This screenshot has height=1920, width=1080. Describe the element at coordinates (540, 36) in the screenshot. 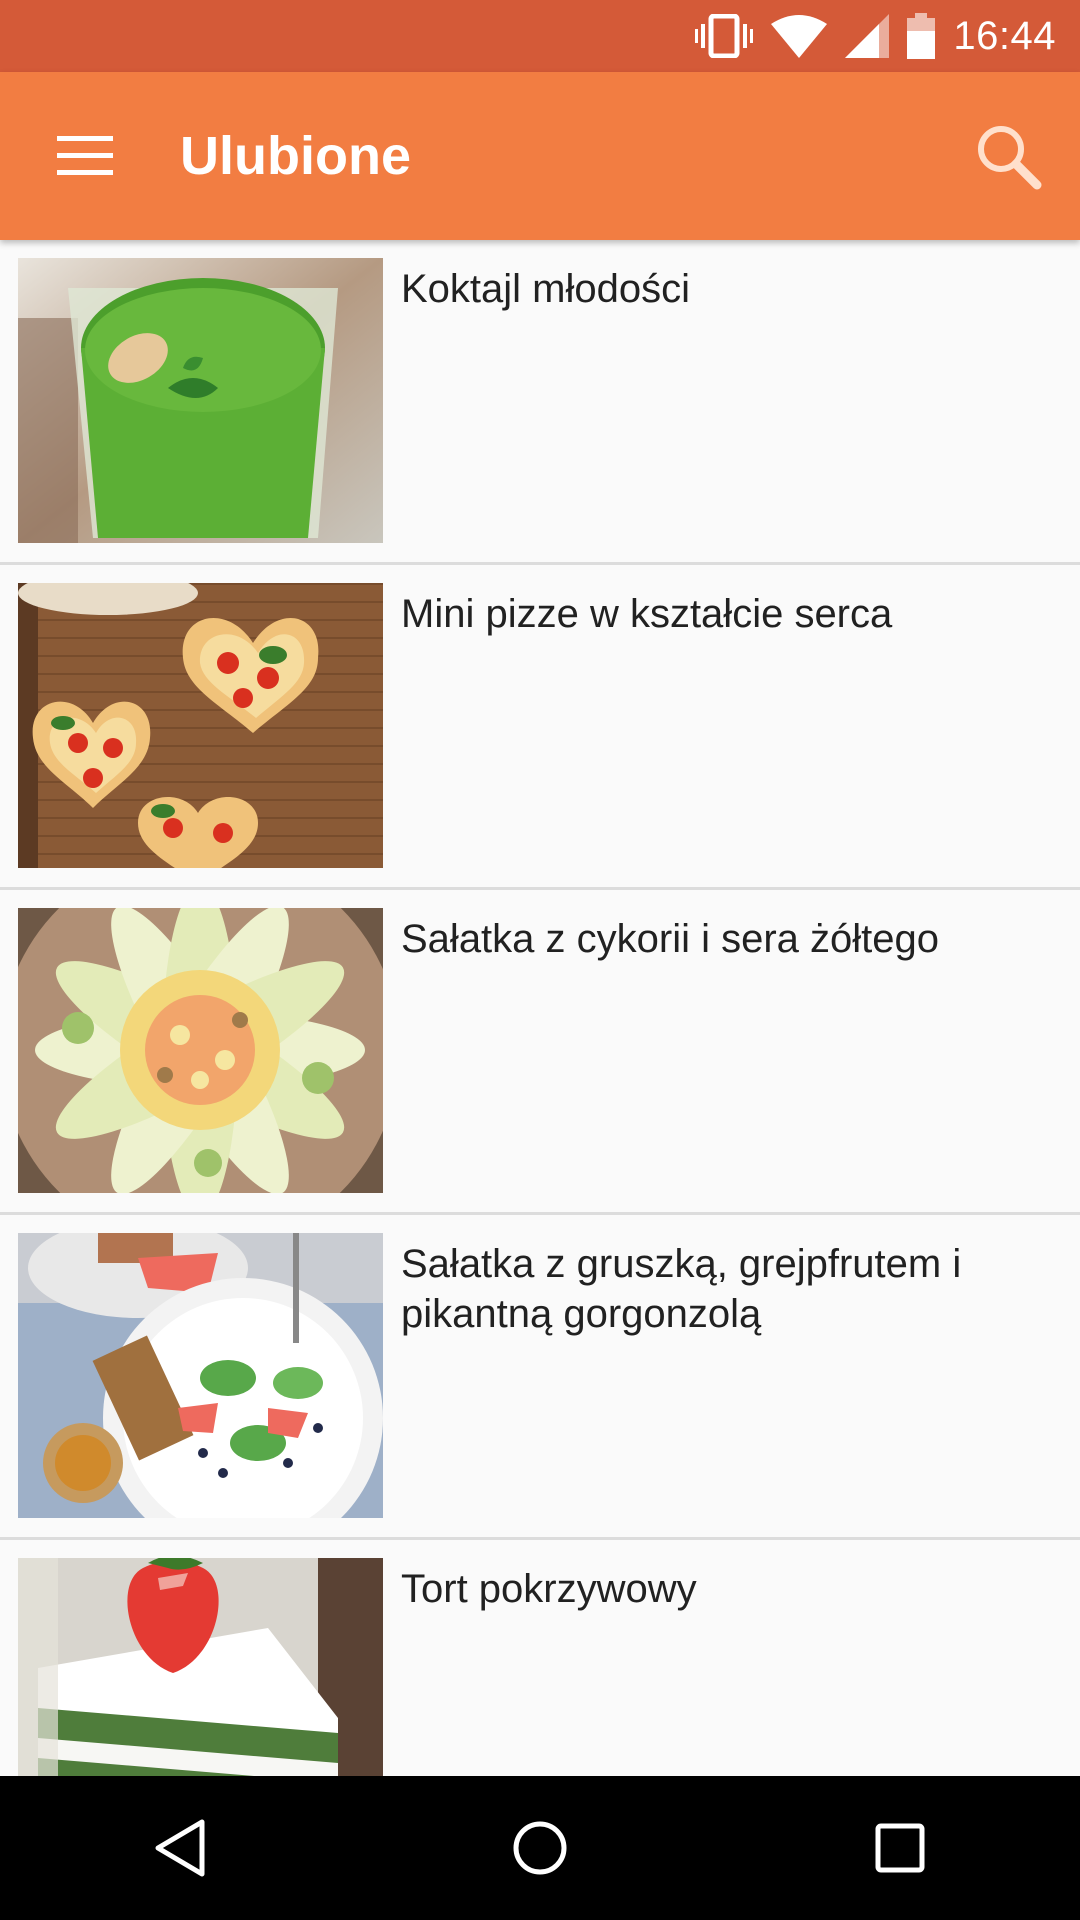

I see `status-bar: 16:44` at that location.